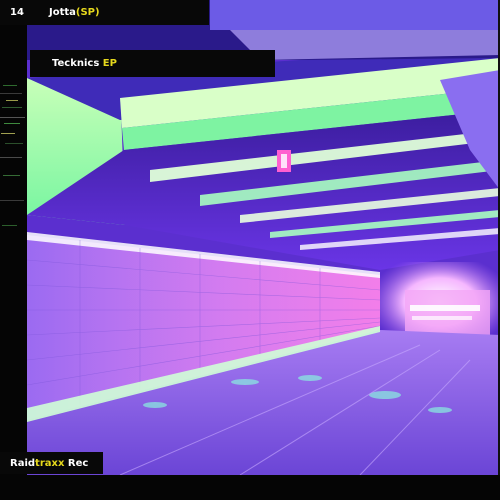 The image size is (500, 500). I want to click on track-artist-banner: 14 Jotta (SP), so click(104, 12).